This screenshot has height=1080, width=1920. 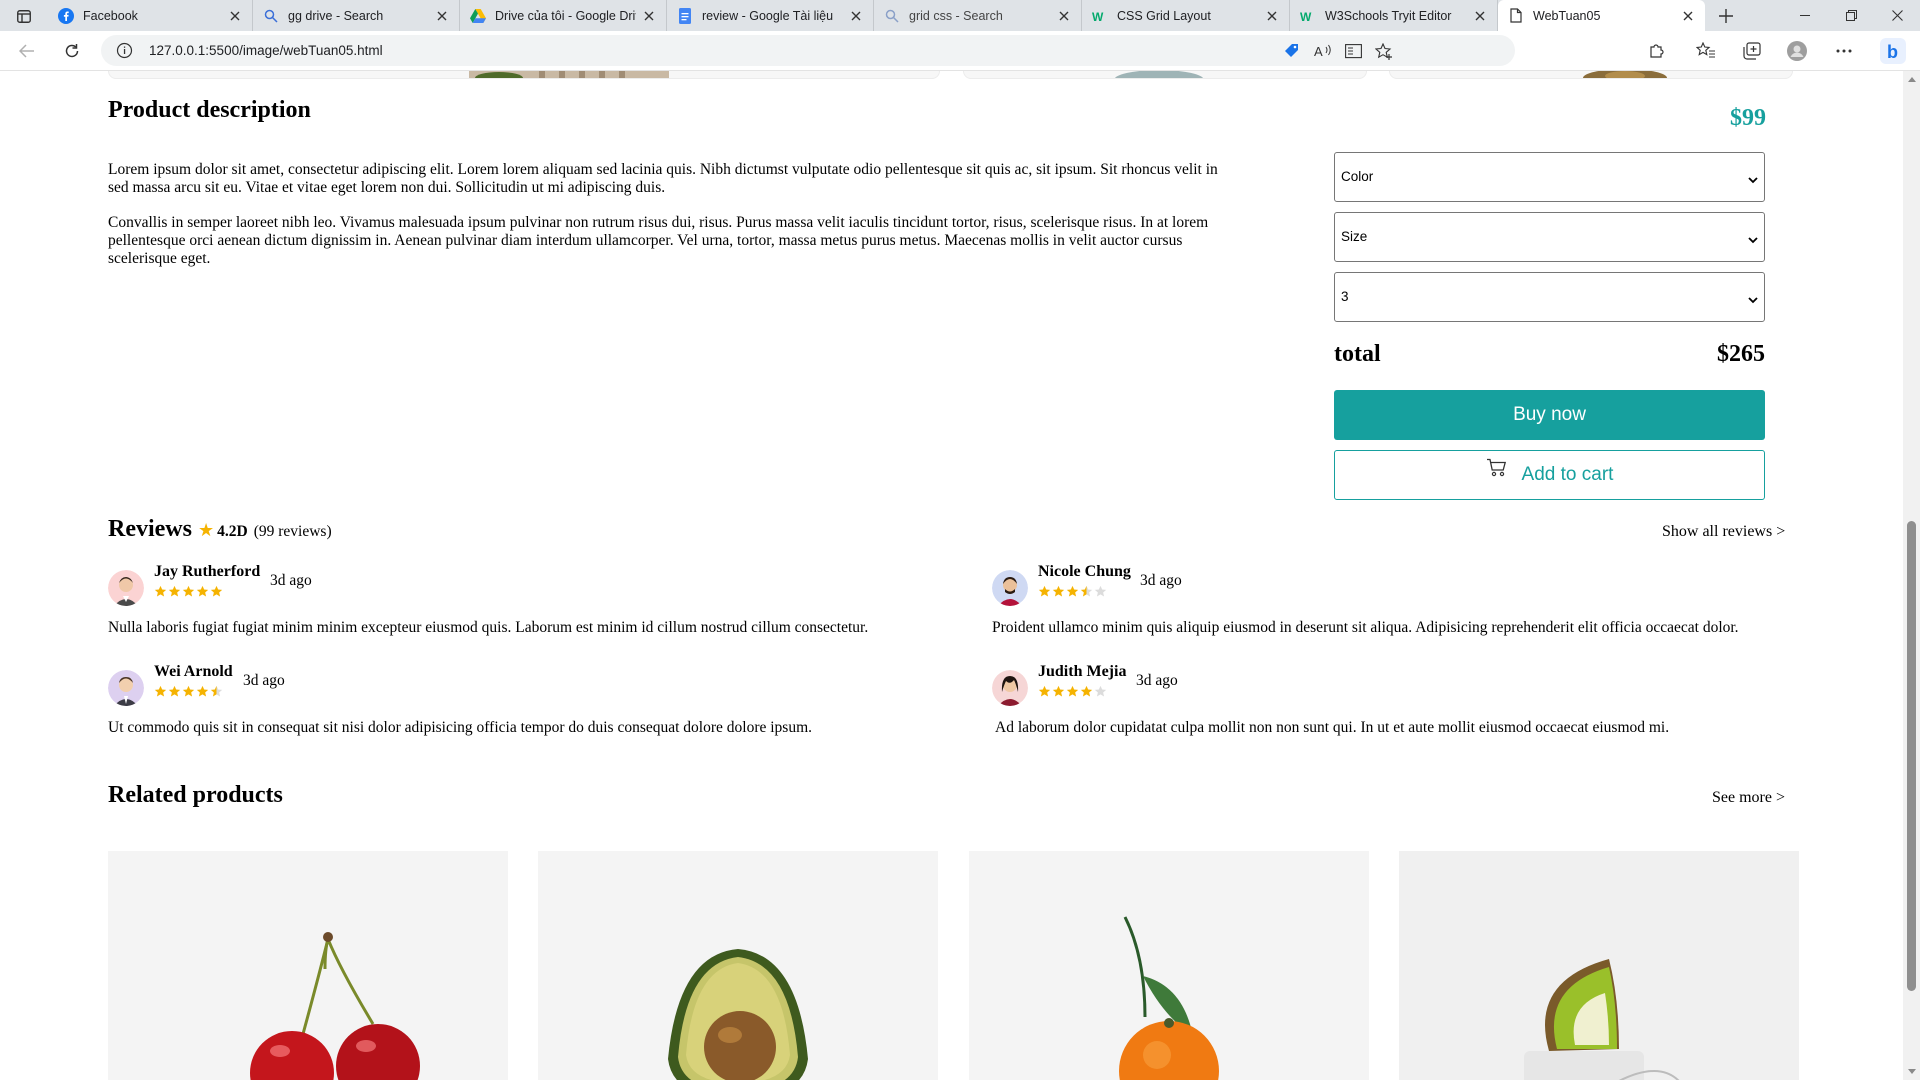 I want to click on info-icon, so click(x=124, y=50).